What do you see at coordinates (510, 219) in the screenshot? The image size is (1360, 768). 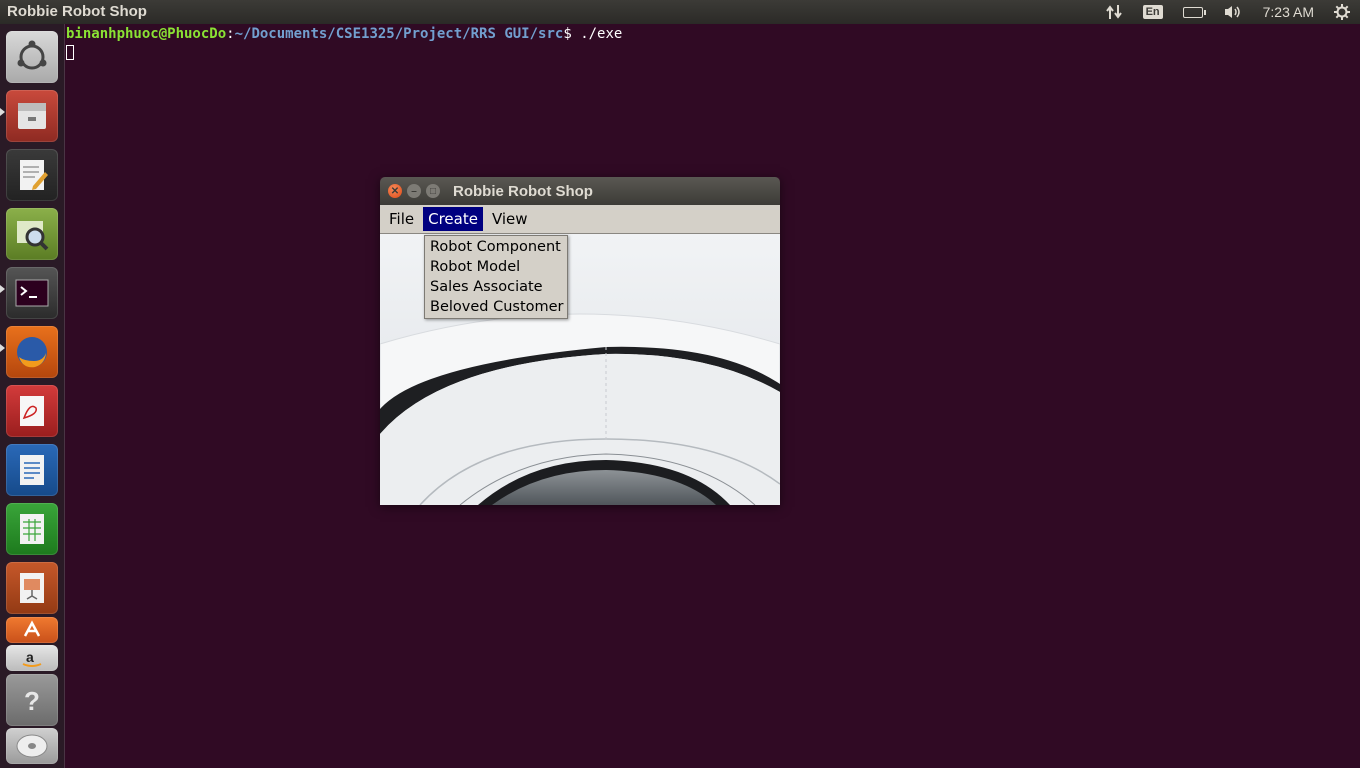 I see `menu-view: View` at bounding box center [510, 219].